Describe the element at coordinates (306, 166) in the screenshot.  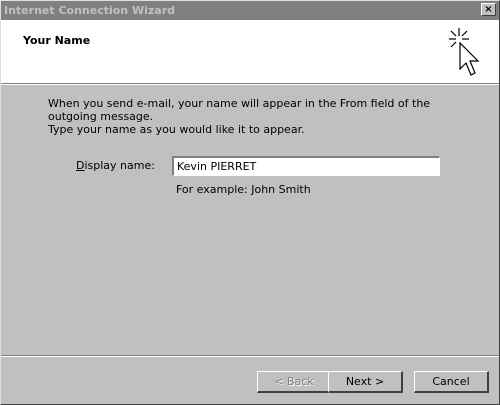
I see `display-name-input` at that location.